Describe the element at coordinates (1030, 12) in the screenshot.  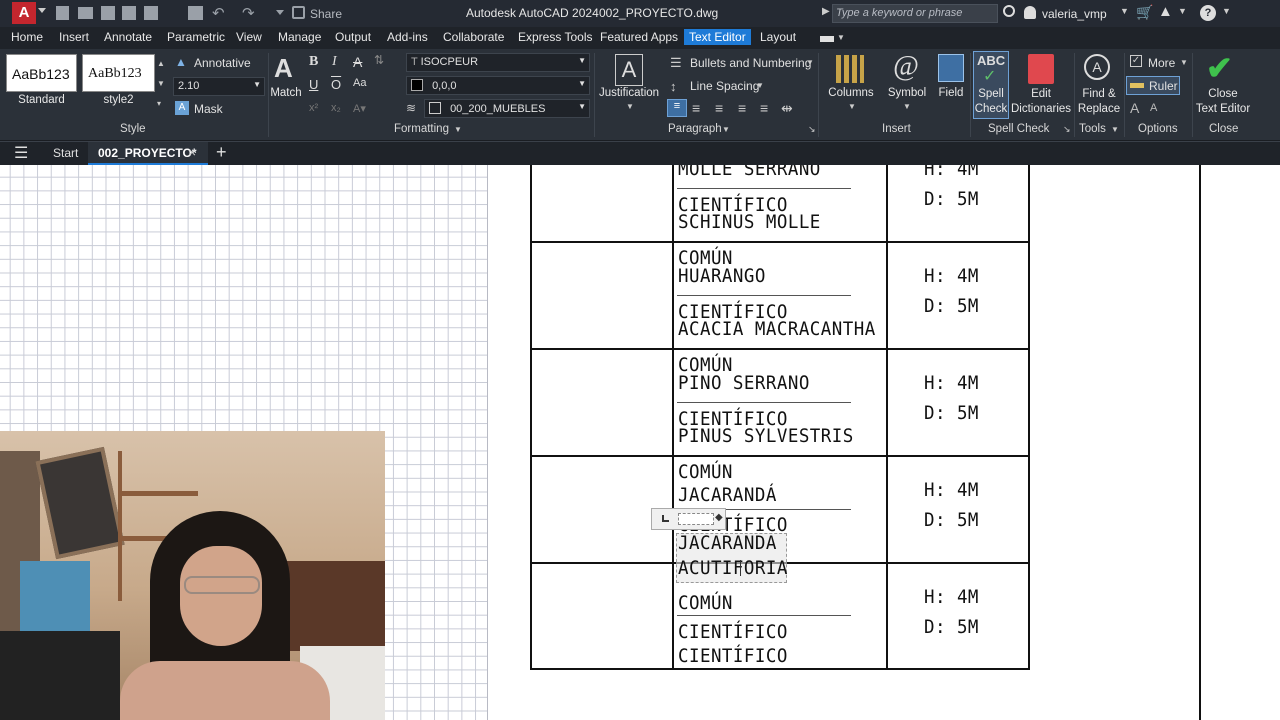
I see `user-icon` at that location.